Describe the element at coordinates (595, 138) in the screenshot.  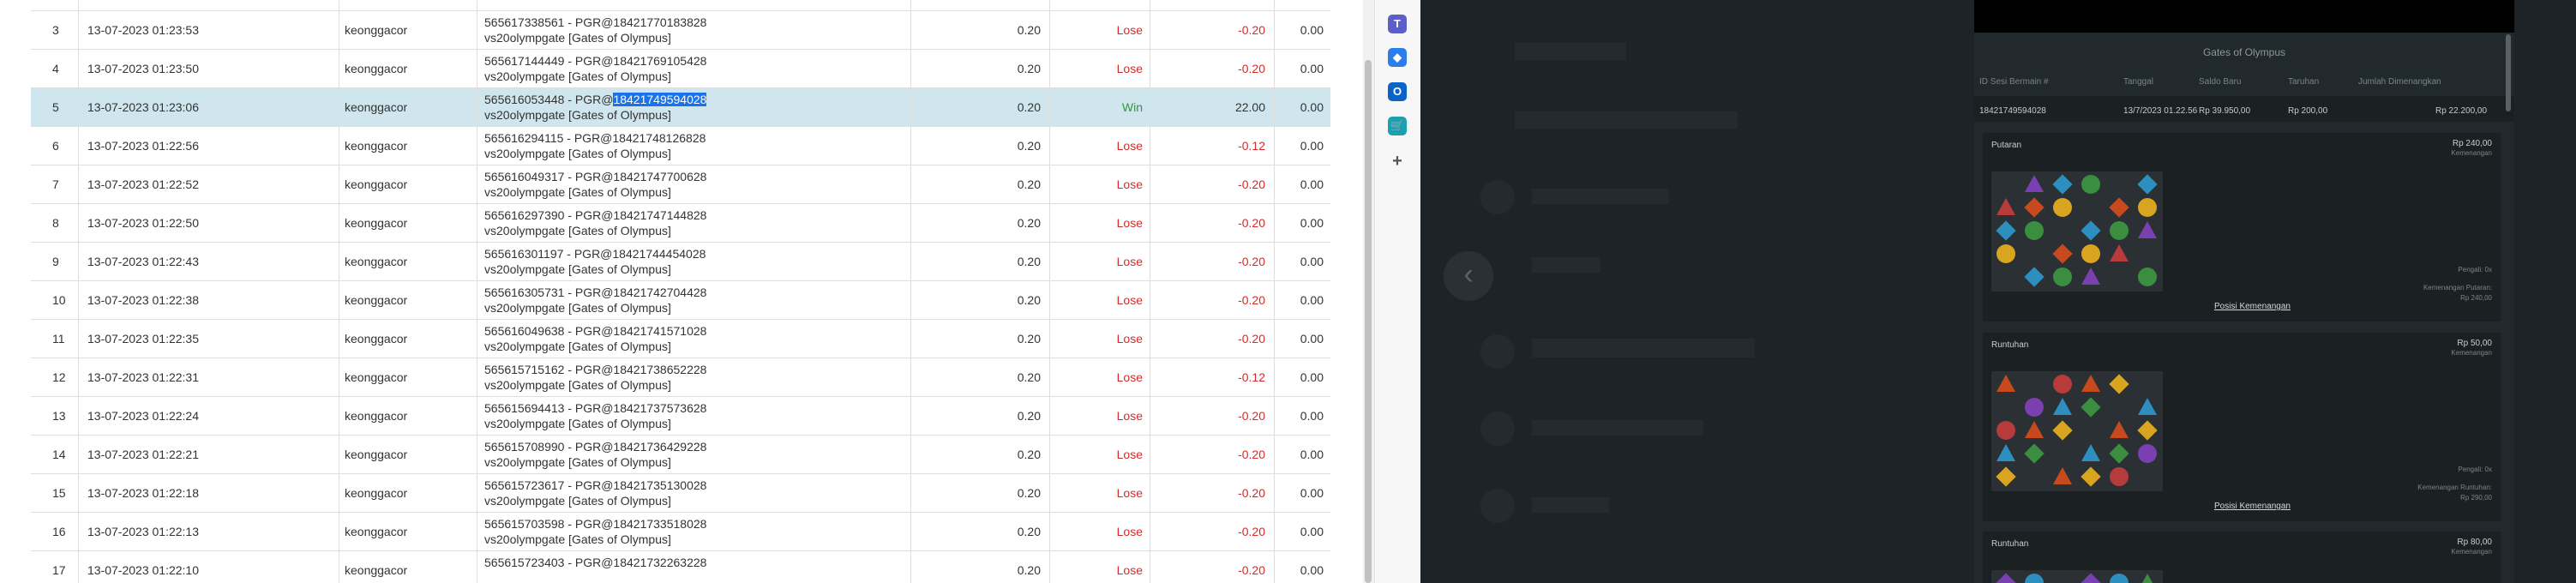
I see `transaction-id-prefix: 565616294115 - PGR@18421748126828` at that location.